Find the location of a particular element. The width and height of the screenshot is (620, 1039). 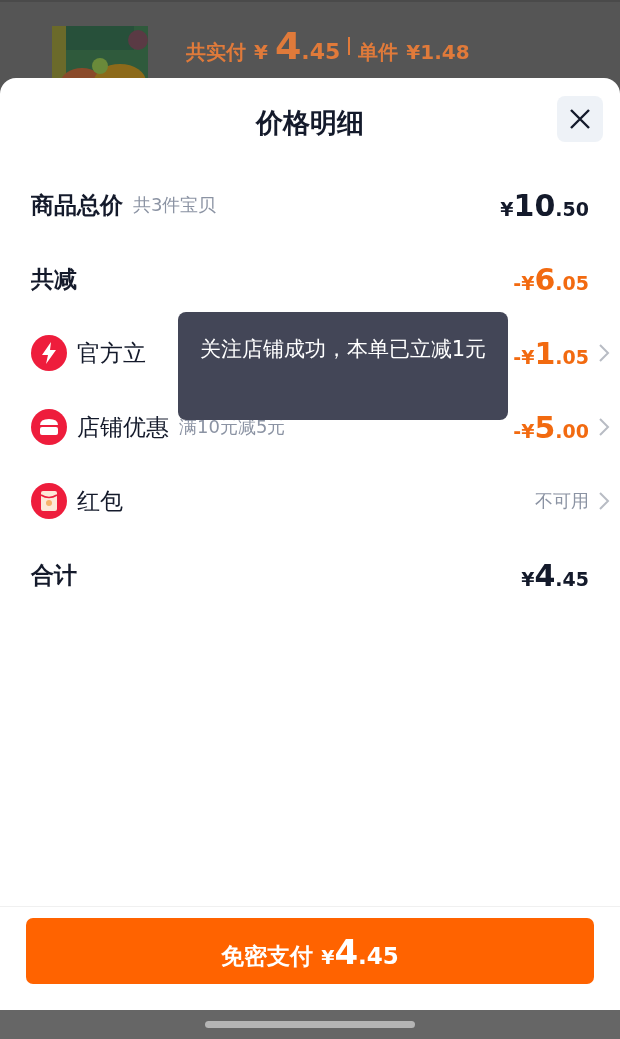

row-label: 红包 is located at coordinates (100, 501).